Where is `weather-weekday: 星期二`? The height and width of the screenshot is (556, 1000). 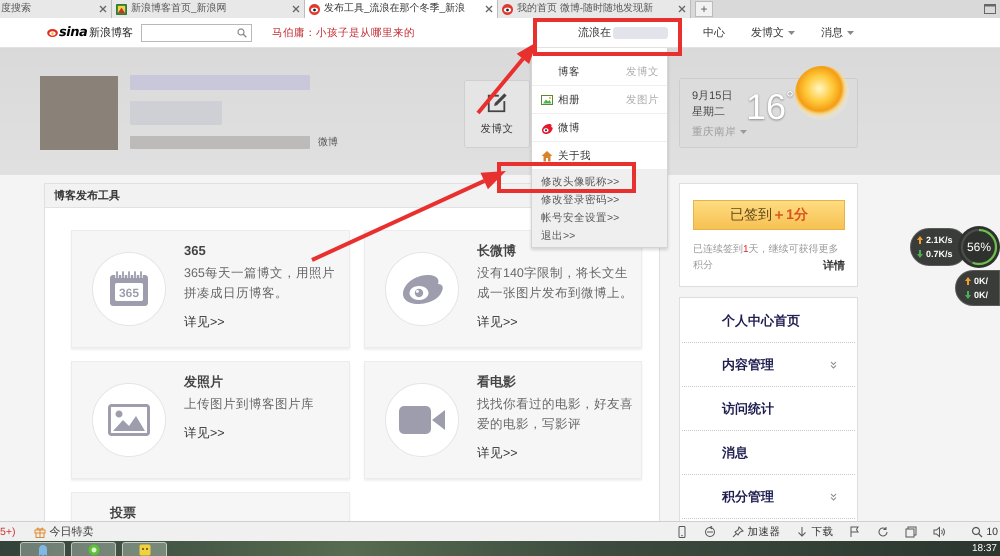 weather-weekday: 星期二 is located at coordinates (709, 112).